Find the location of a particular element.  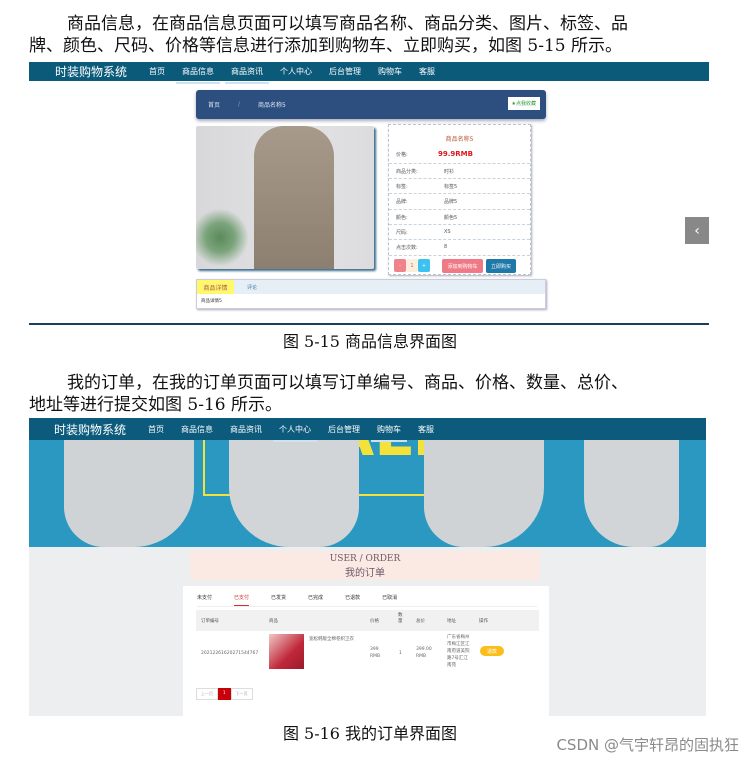

total: 399.00 RMB is located at coordinates (424, 653).